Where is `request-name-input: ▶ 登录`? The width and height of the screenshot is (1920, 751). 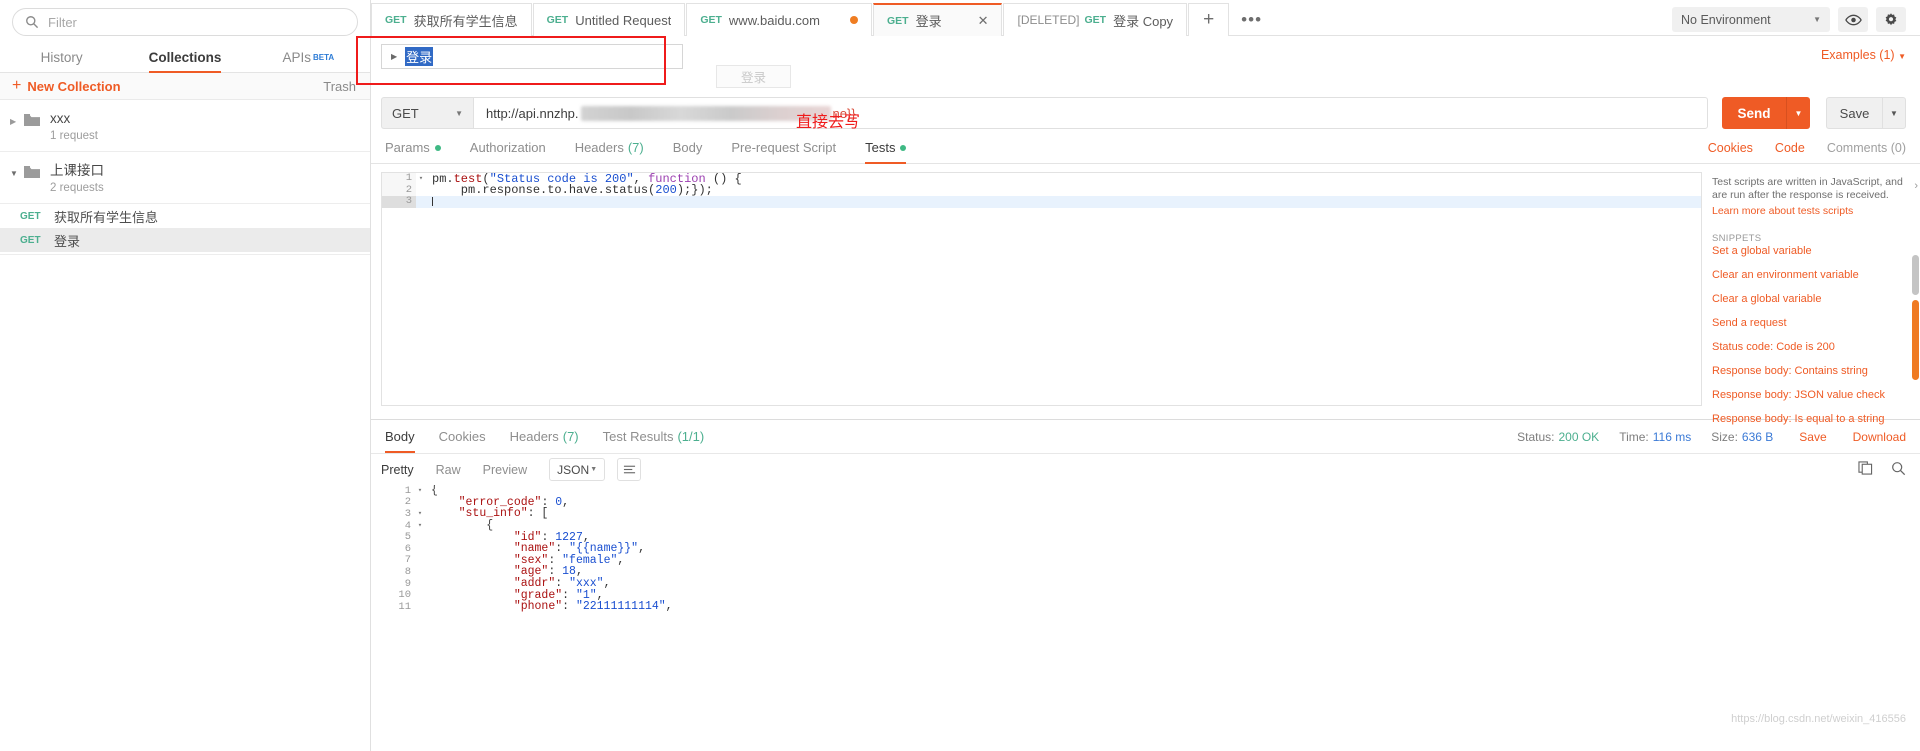 request-name-input: ▶ 登录 is located at coordinates (532, 56).